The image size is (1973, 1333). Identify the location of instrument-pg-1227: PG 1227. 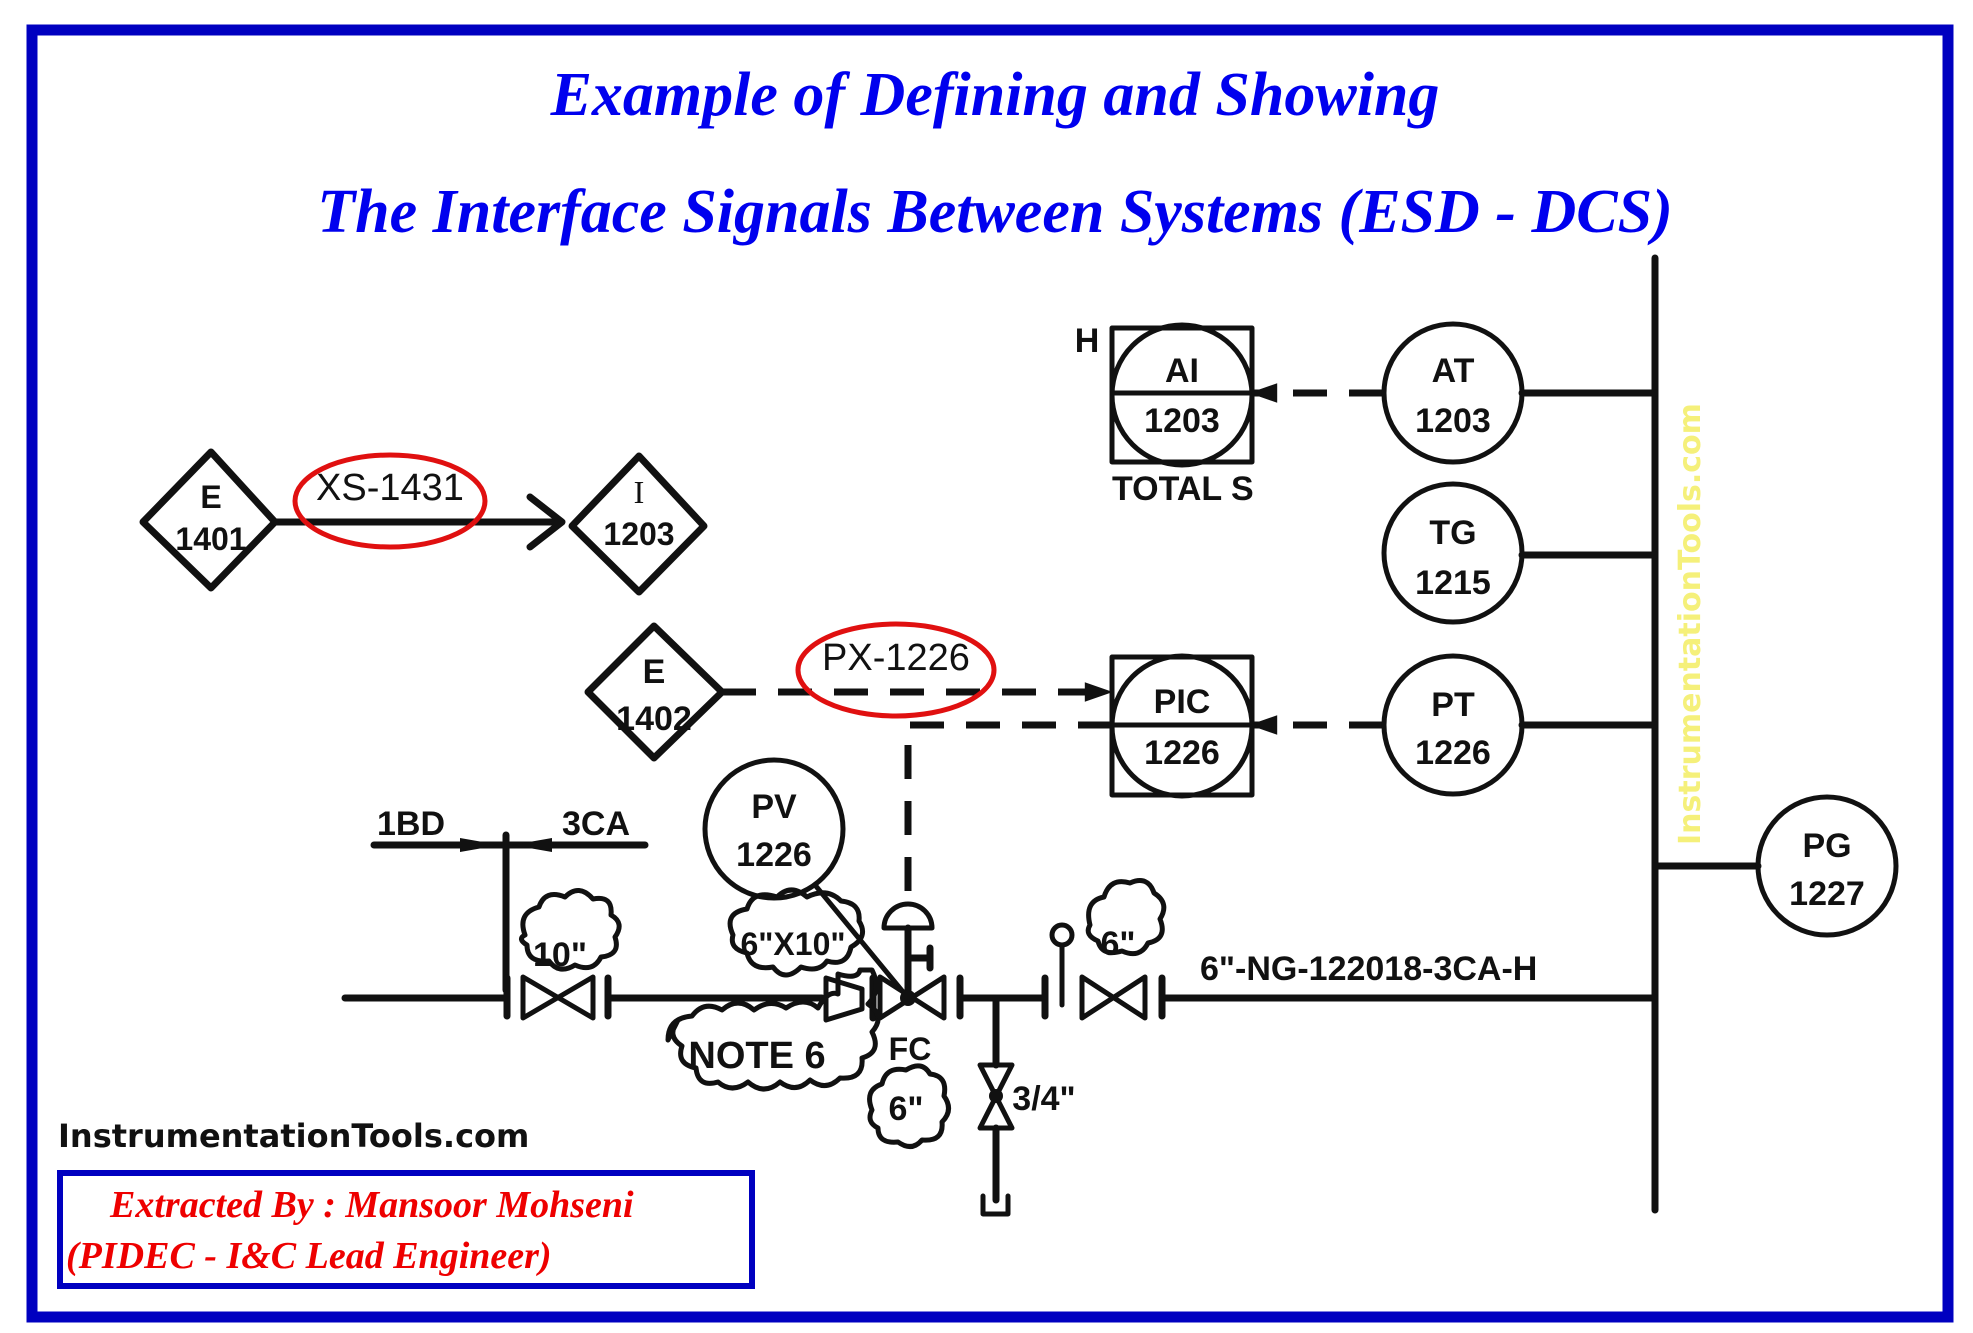
(1827, 866).